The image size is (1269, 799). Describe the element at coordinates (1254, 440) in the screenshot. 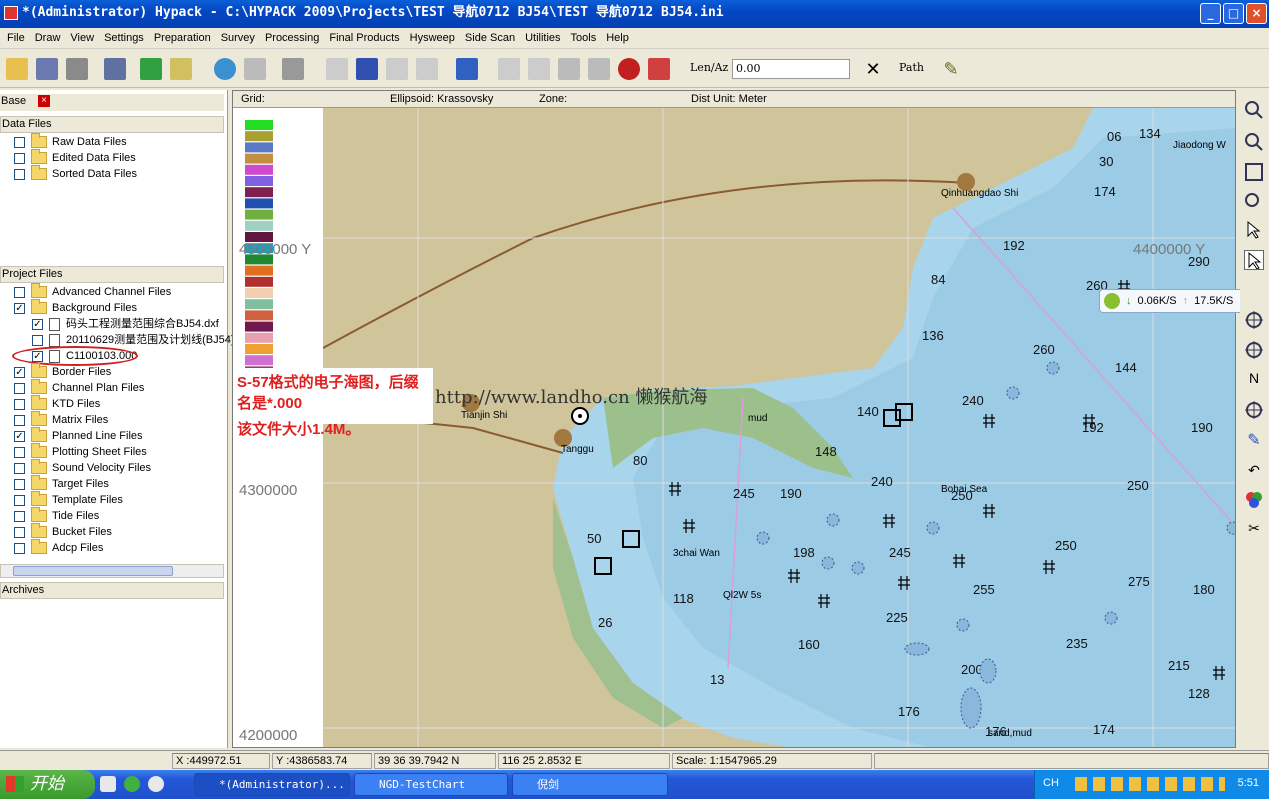

I see `measure-icon: ✎` at that location.